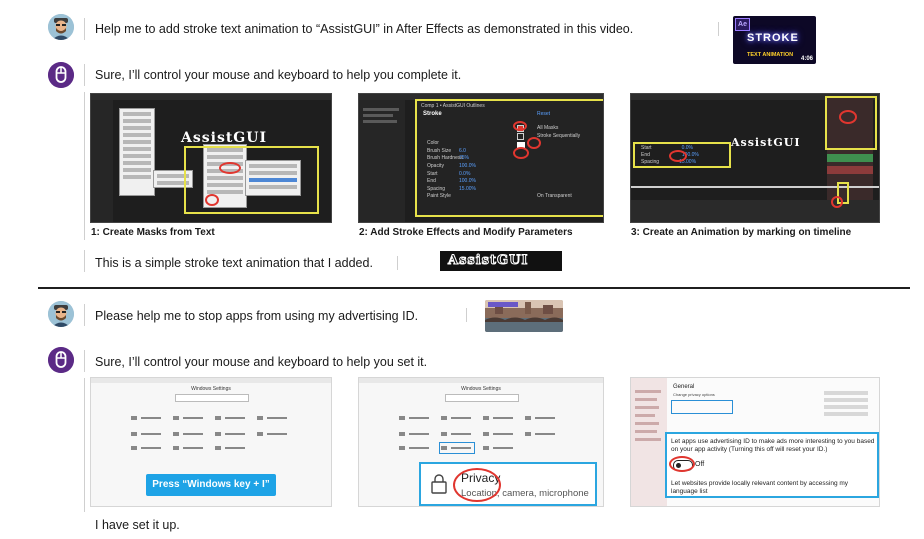  I want to click on video-title: STROKE, so click(773, 38).